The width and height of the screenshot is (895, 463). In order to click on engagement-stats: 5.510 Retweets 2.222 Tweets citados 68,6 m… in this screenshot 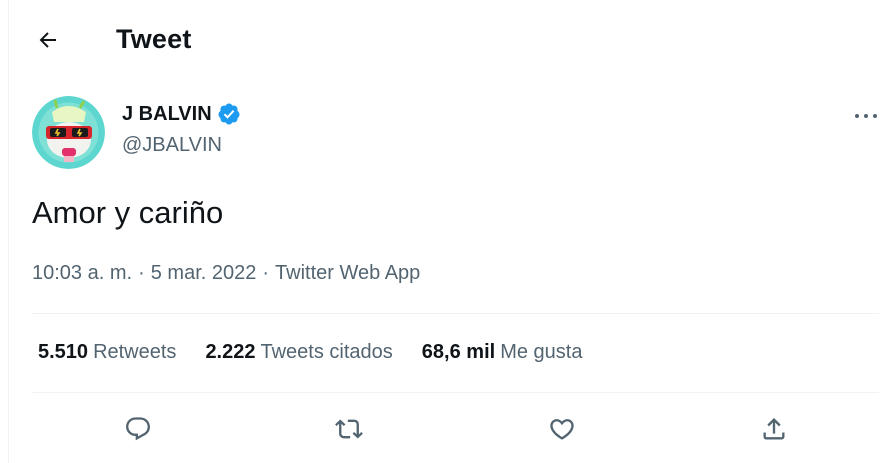, I will do `click(324, 352)`.